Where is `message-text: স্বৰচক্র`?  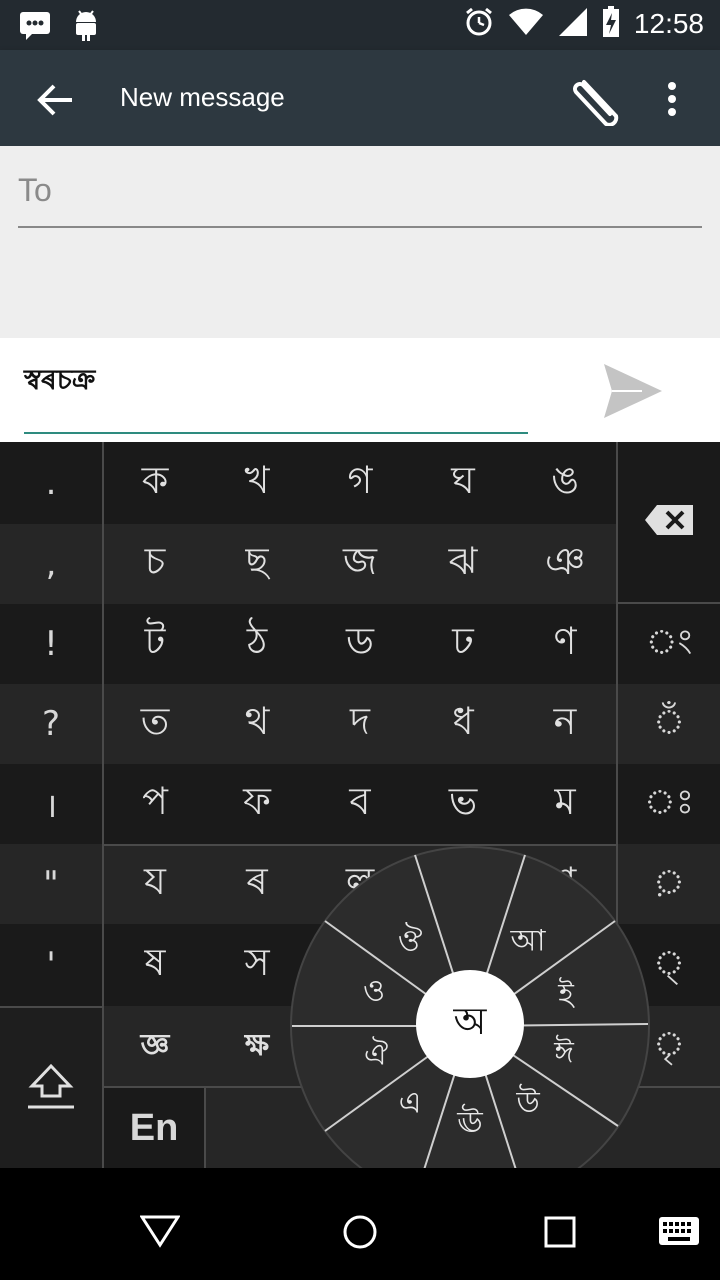
message-text: স্বৰচক্র is located at coordinates (60, 379).